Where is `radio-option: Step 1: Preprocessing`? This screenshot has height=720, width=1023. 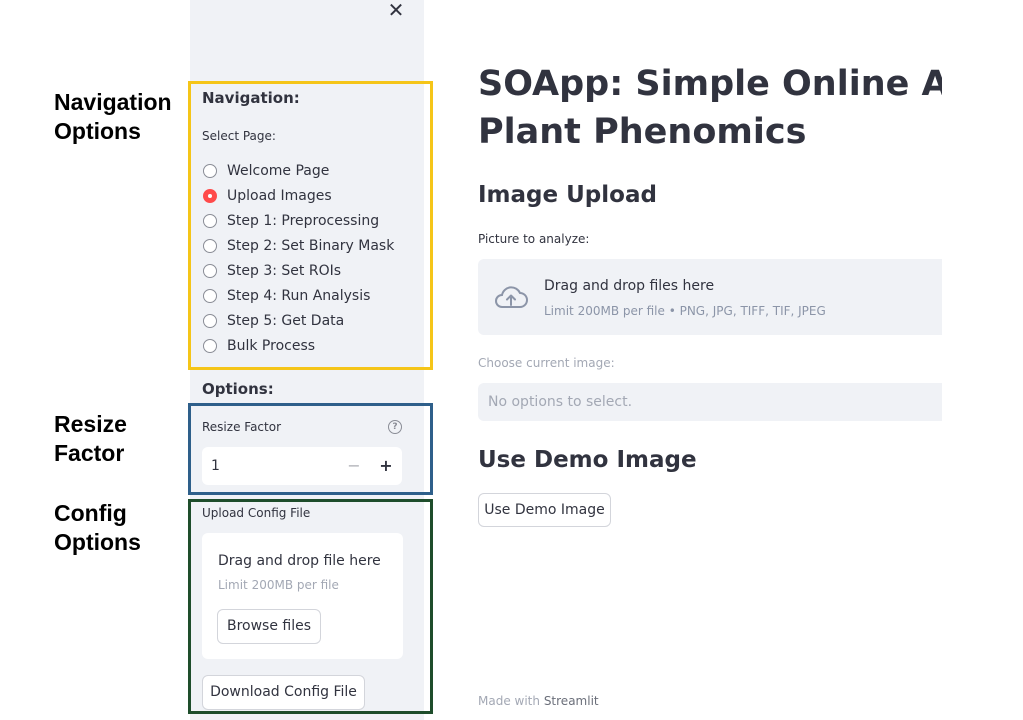 radio-option: Step 1: Preprocessing is located at coordinates (298, 220).